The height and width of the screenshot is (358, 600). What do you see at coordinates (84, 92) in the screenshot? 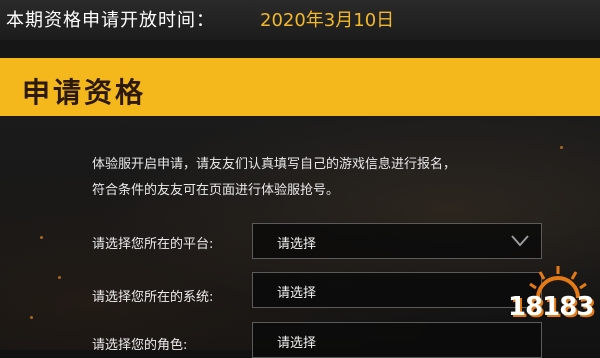
I see `section-title: 申请资格` at bounding box center [84, 92].